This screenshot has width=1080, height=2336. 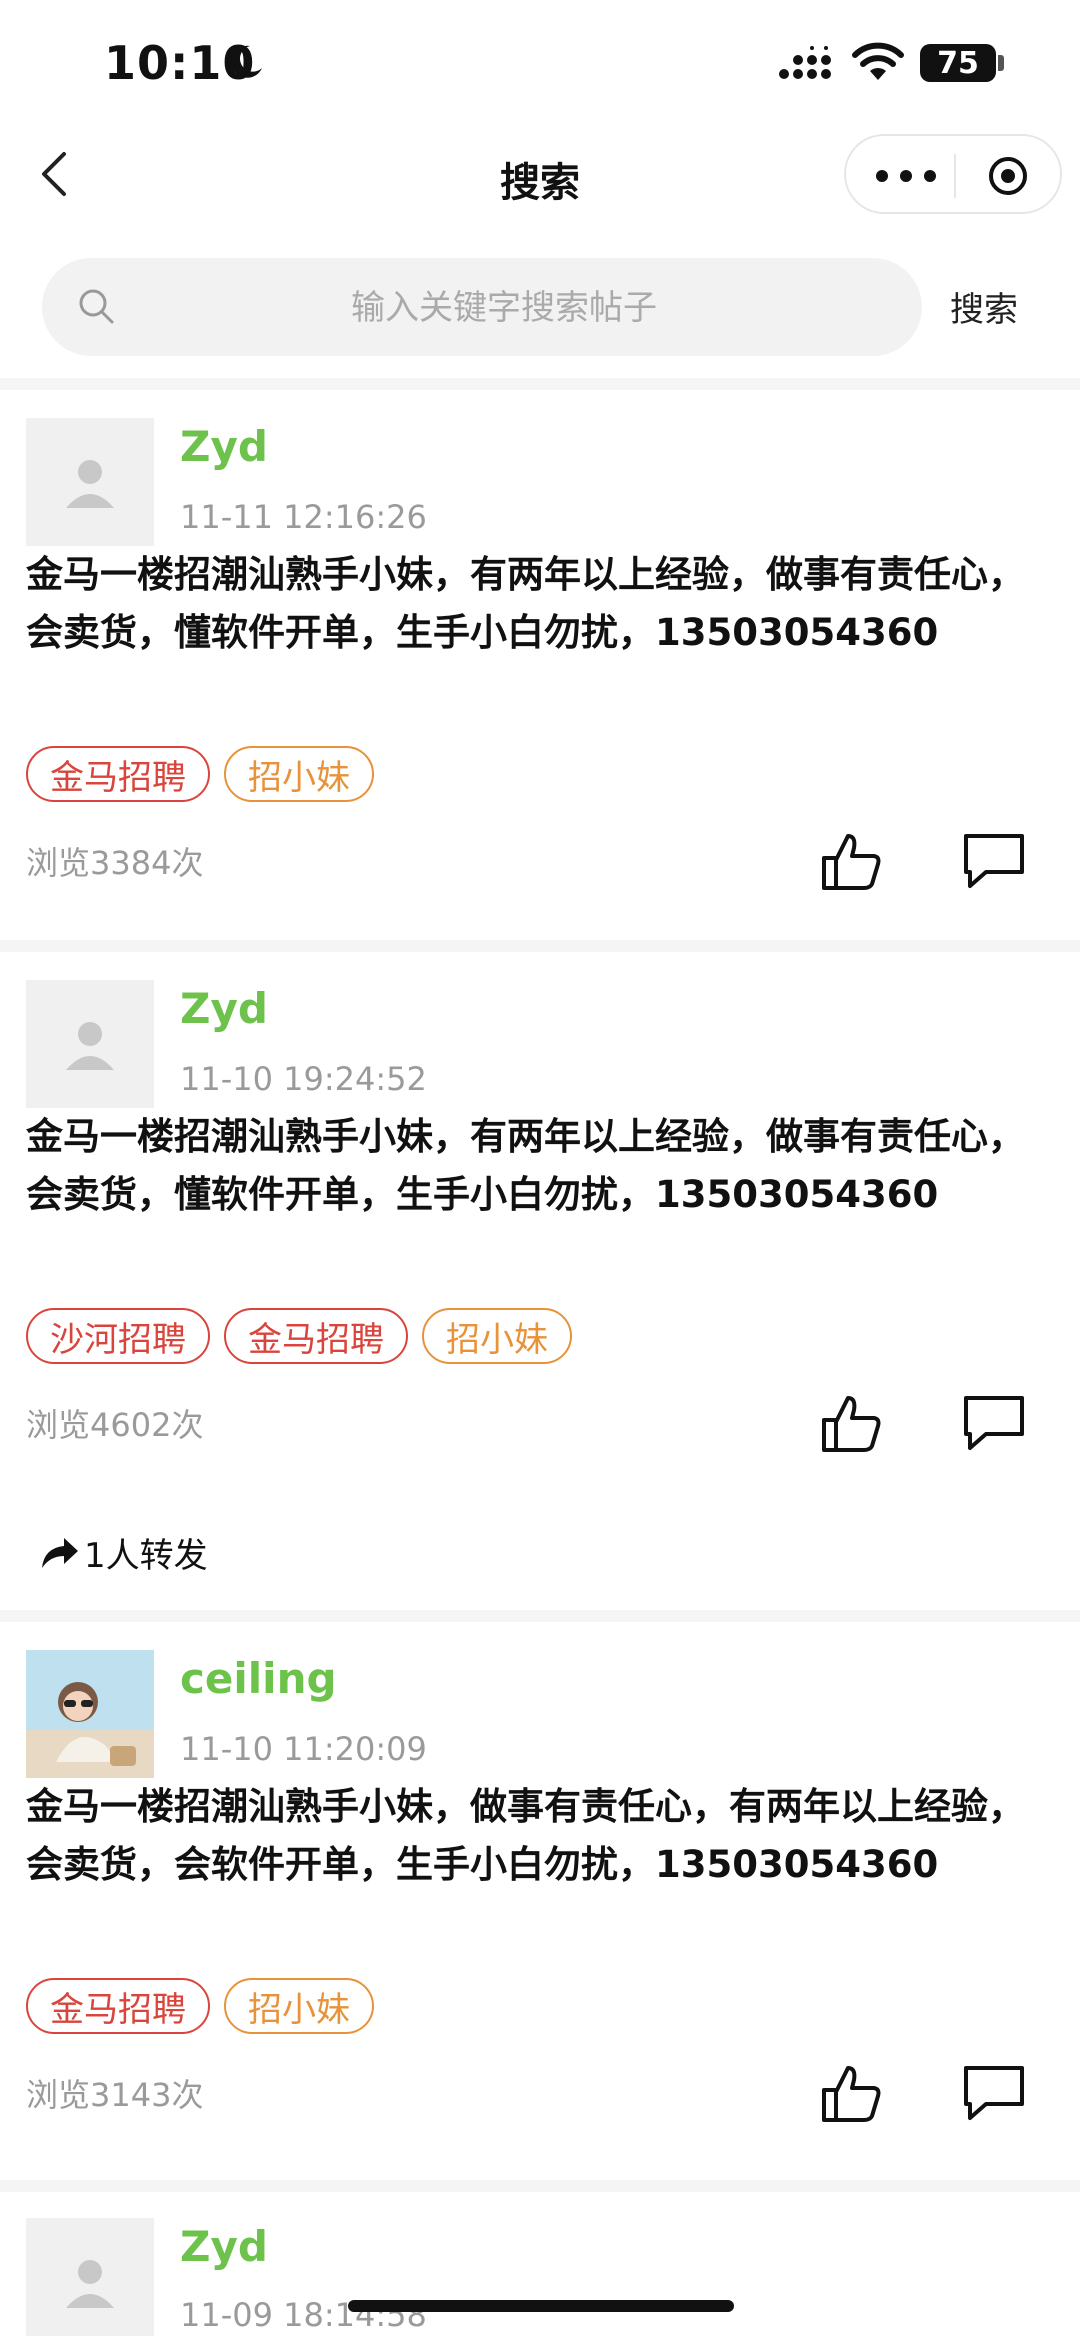 What do you see at coordinates (540, 2264) in the screenshot?
I see `post-card: Zyd 11-09 18:14:58` at bounding box center [540, 2264].